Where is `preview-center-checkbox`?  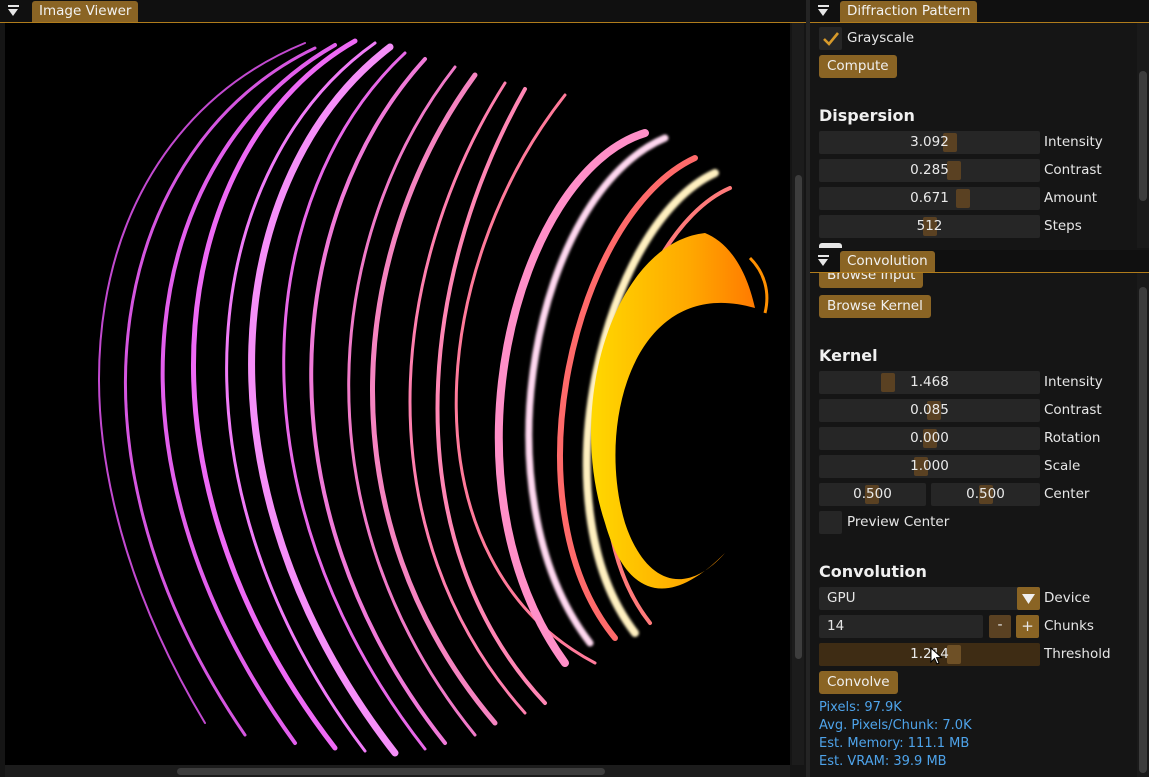
preview-center-checkbox is located at coordinates (830, 522).